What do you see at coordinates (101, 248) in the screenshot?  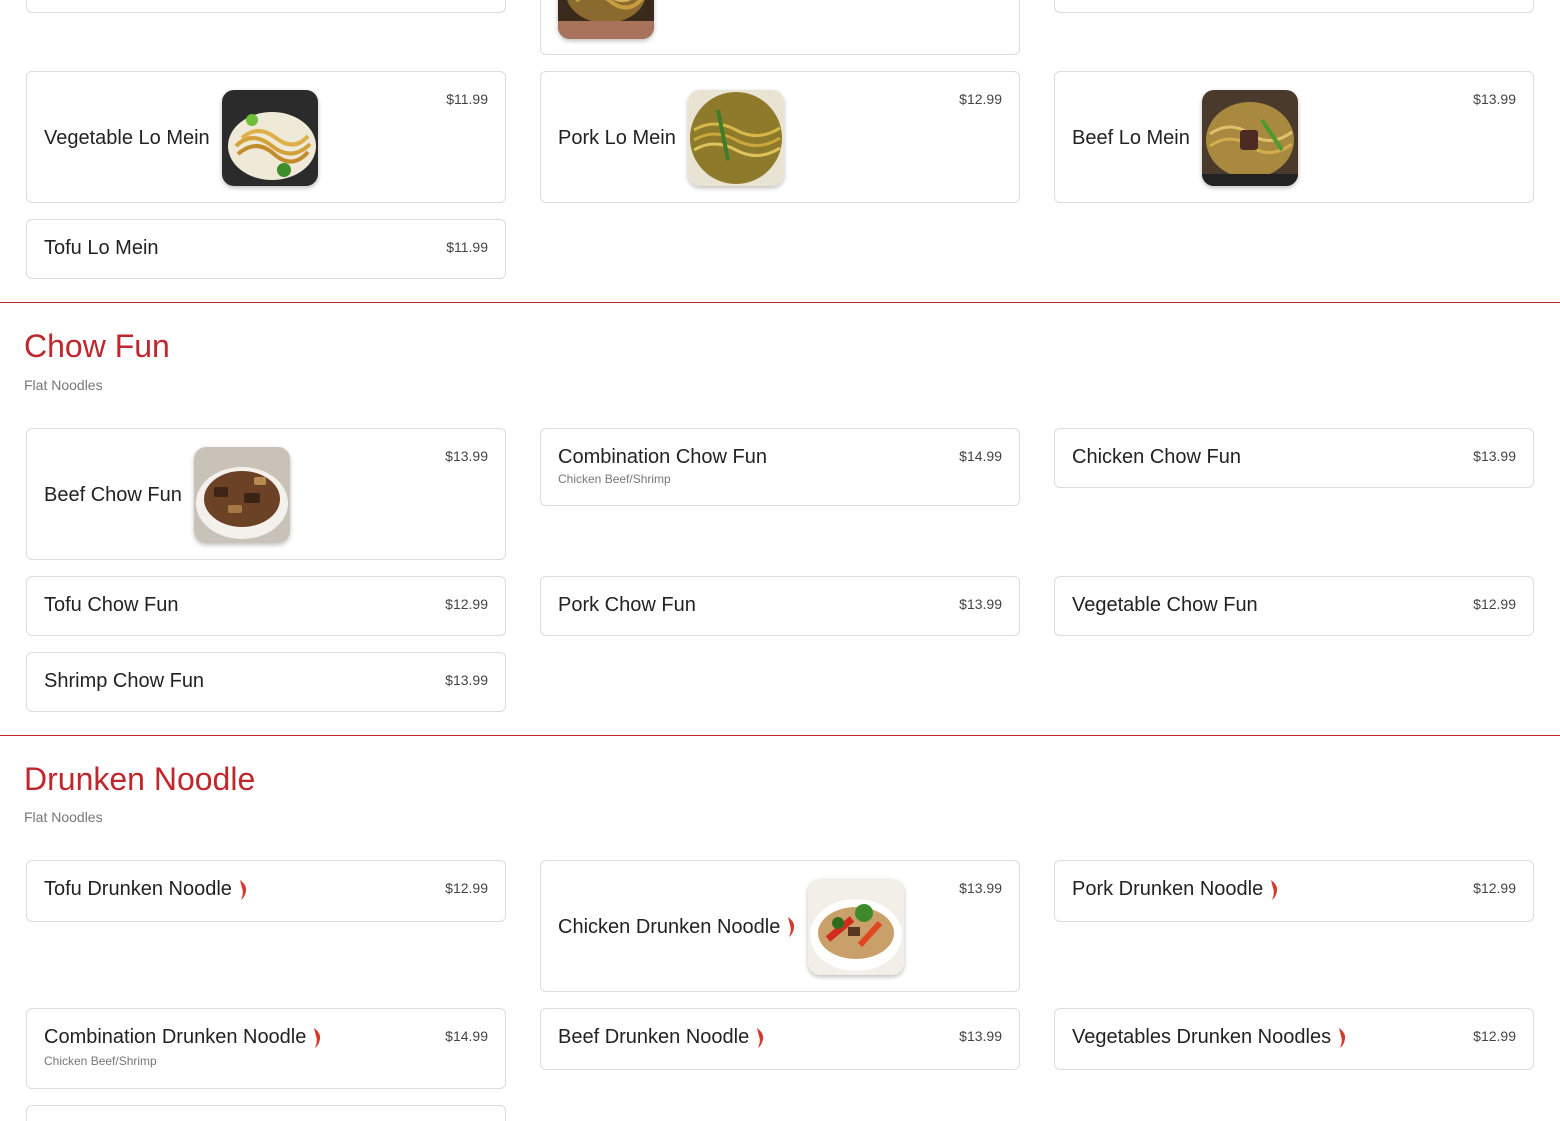 I see `item-name: Tofu Lo Mein` at bounding box center [101, 248].